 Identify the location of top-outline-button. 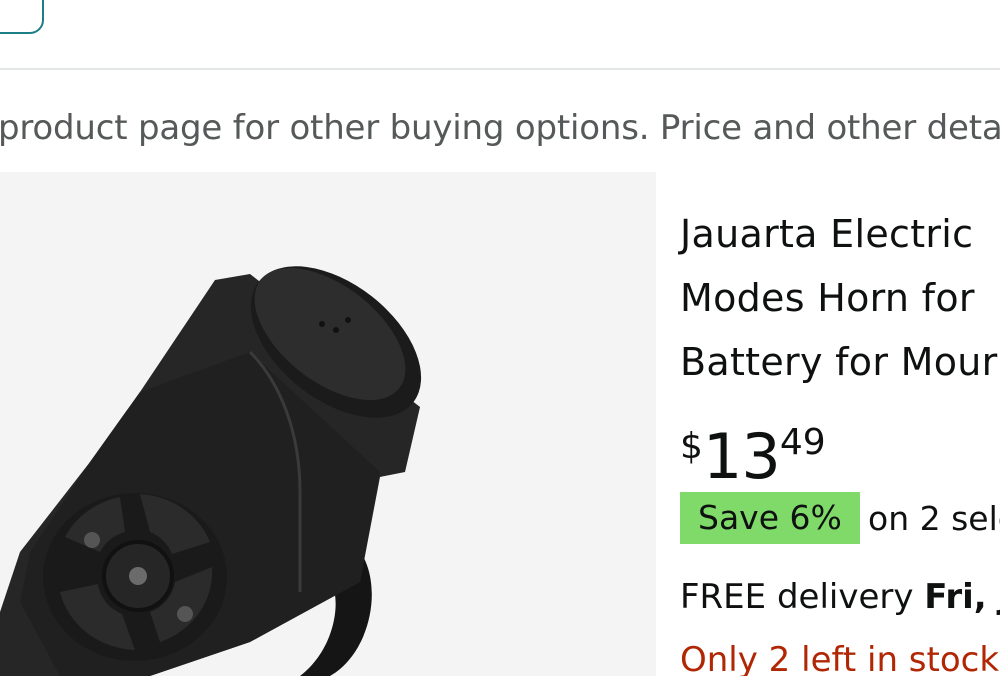
(22, 17).